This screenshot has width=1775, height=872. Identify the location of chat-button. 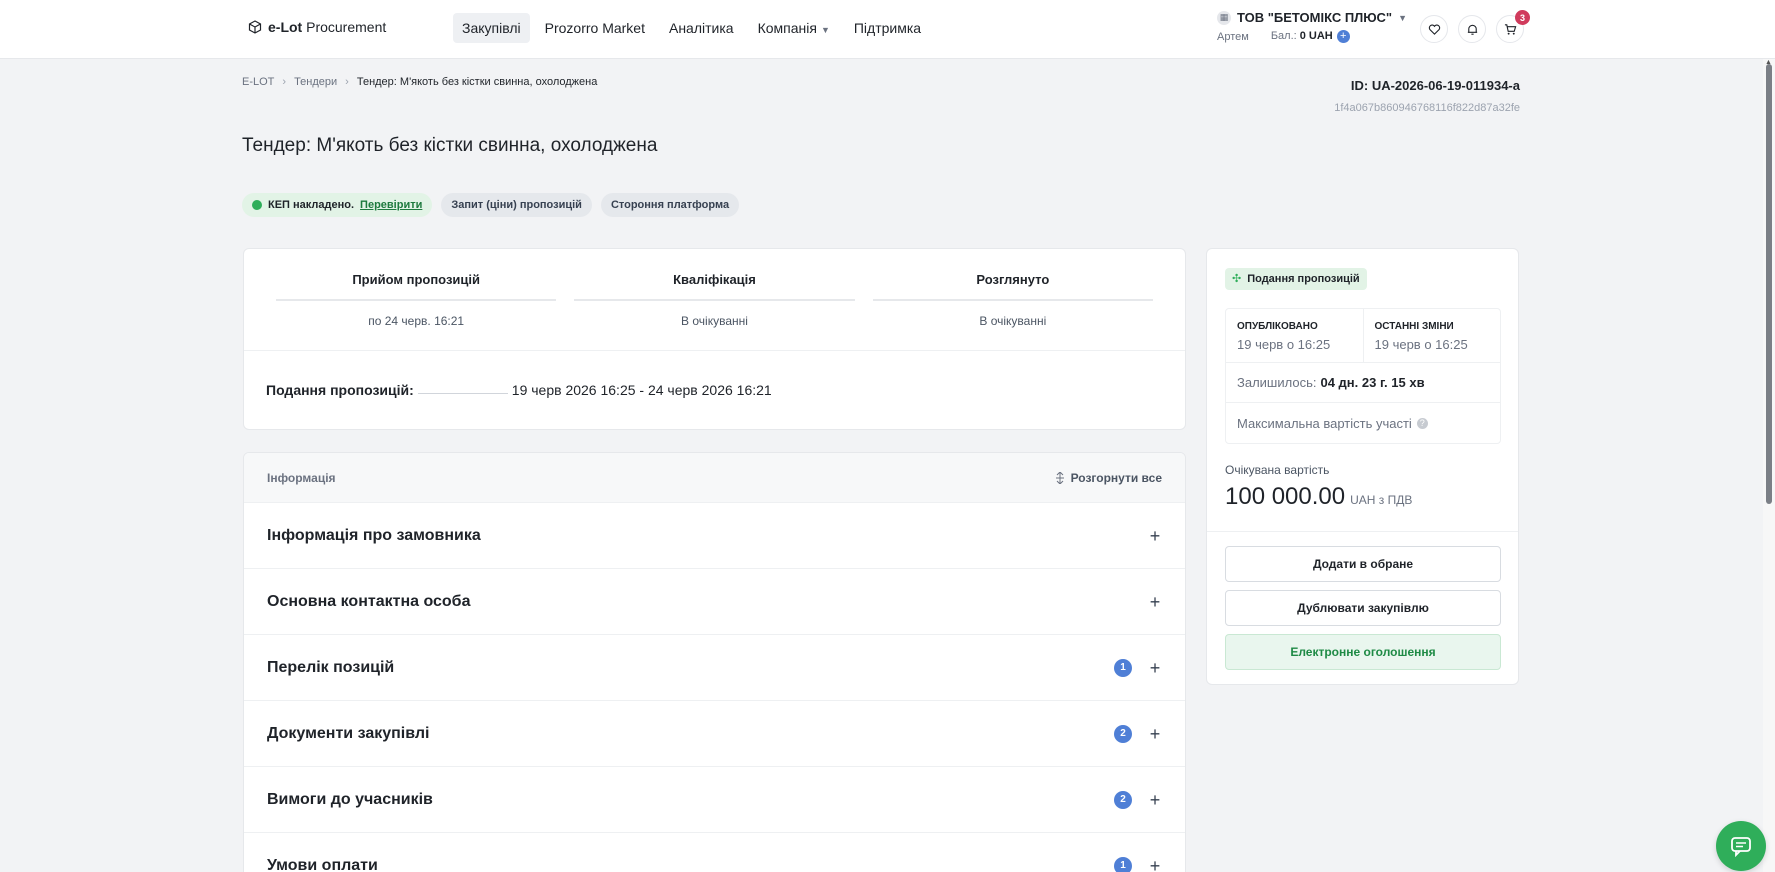
(1741, 846).